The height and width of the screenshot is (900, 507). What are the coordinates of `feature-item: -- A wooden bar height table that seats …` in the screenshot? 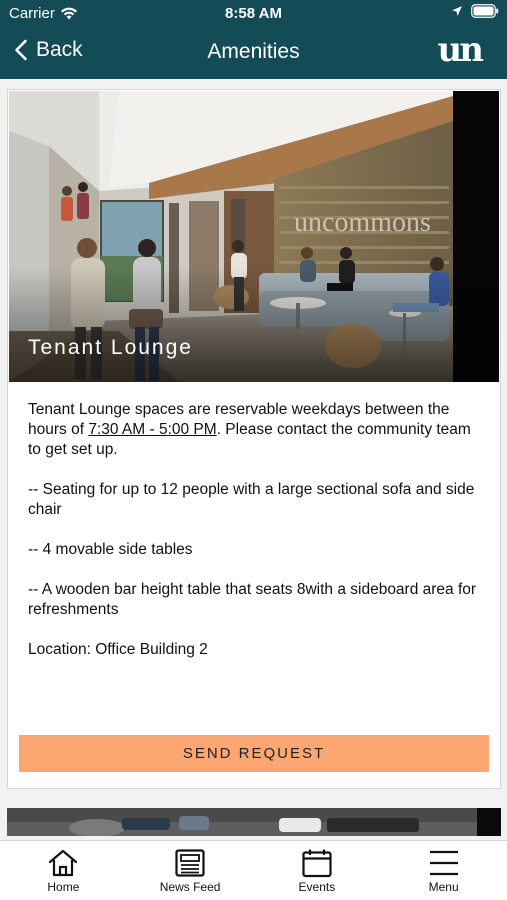 It's located at (252, 599).